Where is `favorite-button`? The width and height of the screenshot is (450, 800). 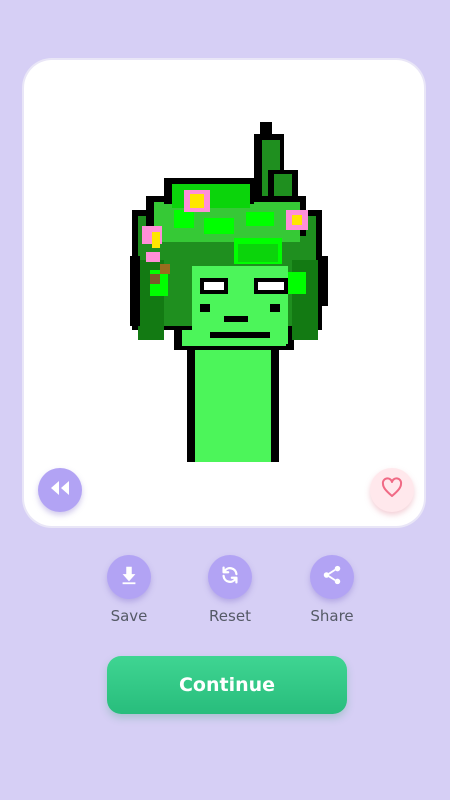 favorite-button is located at coordinates (392, 490).